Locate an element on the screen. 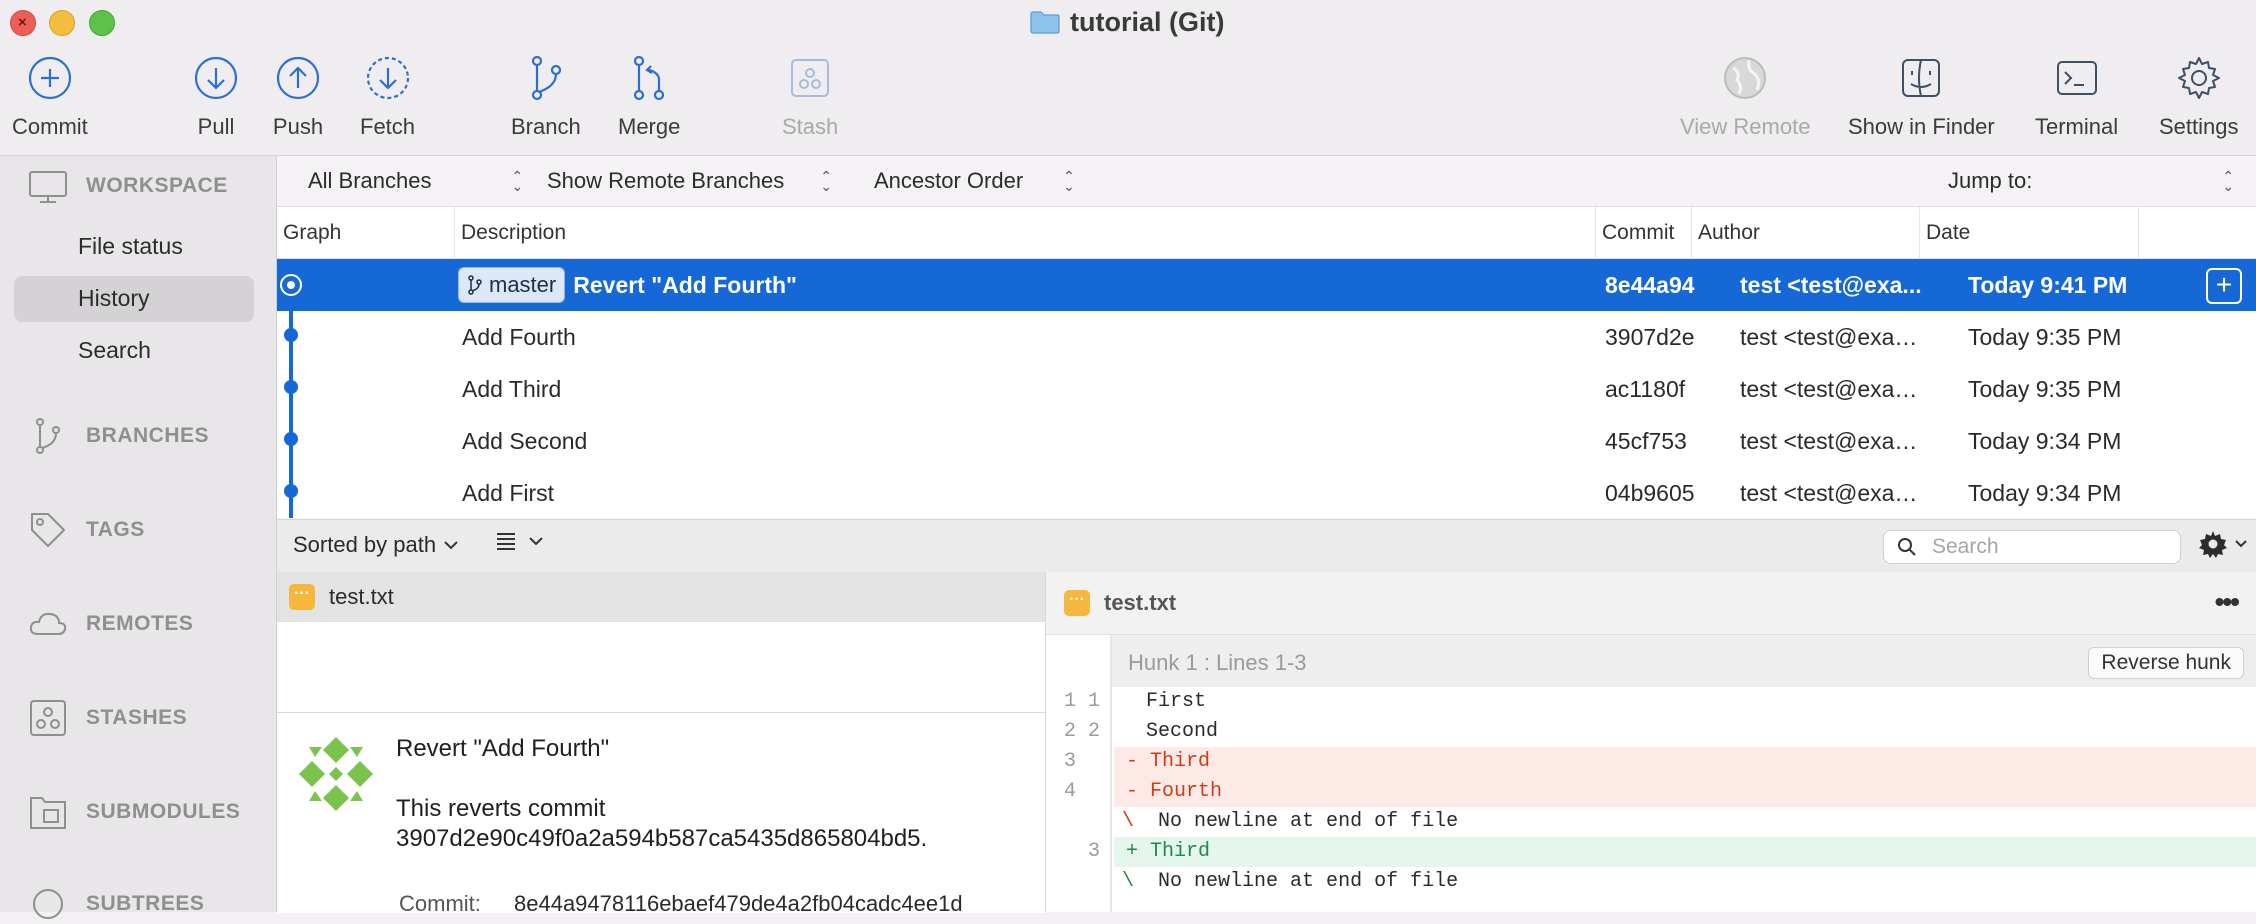  minimize-window-button is located at coordinates (62, 23).